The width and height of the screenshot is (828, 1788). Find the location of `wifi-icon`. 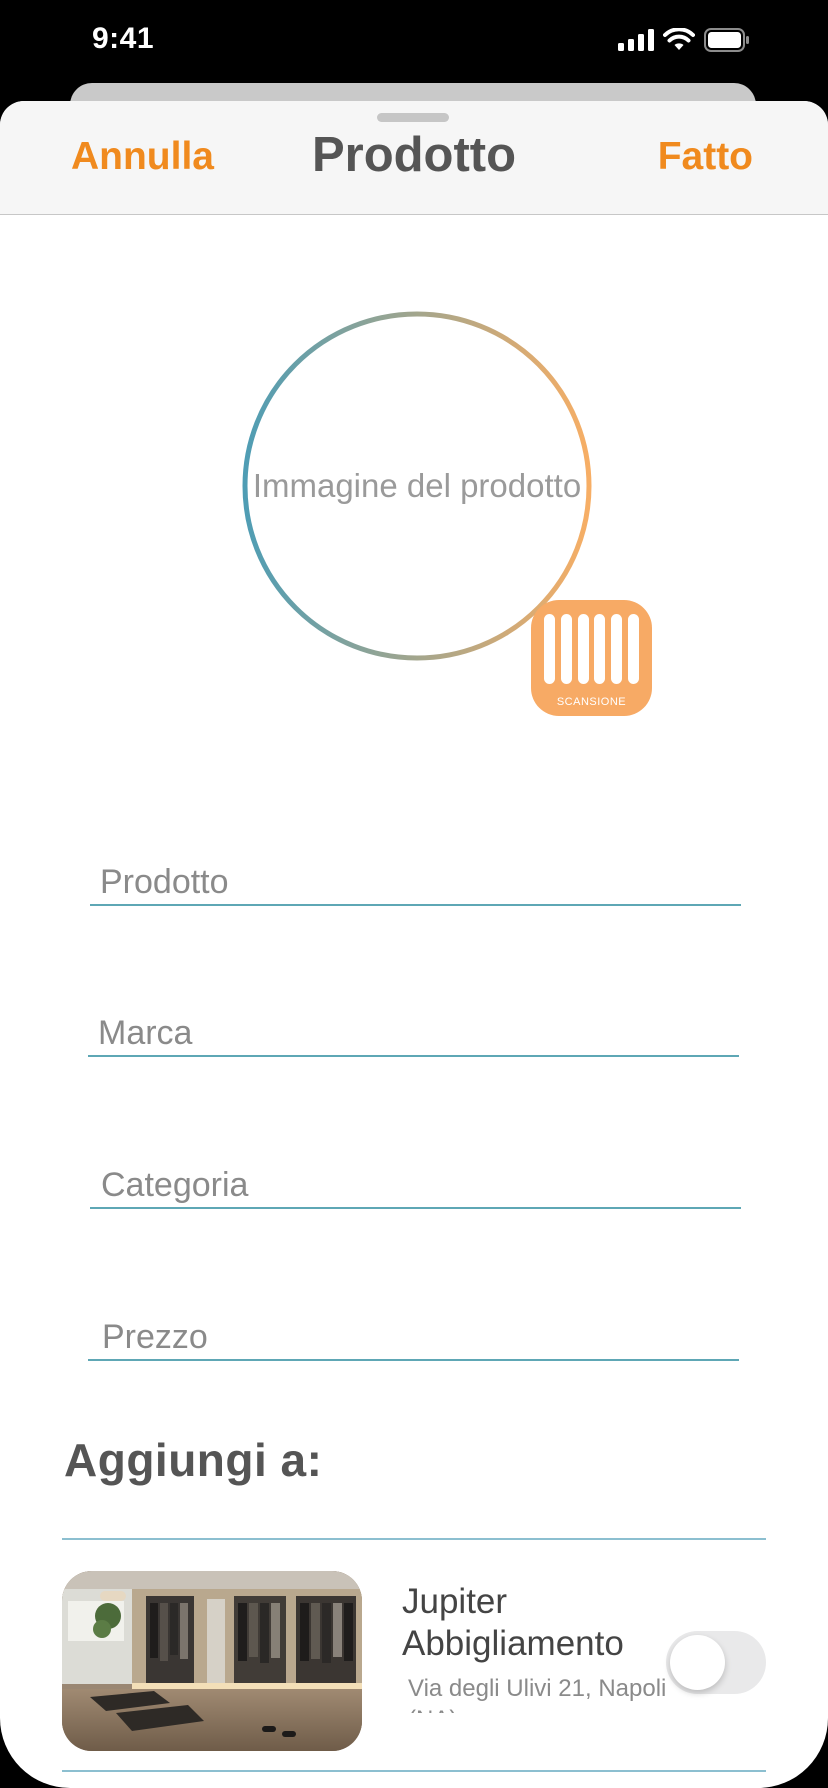

wifi-icon is located at coordinates (679, 39).